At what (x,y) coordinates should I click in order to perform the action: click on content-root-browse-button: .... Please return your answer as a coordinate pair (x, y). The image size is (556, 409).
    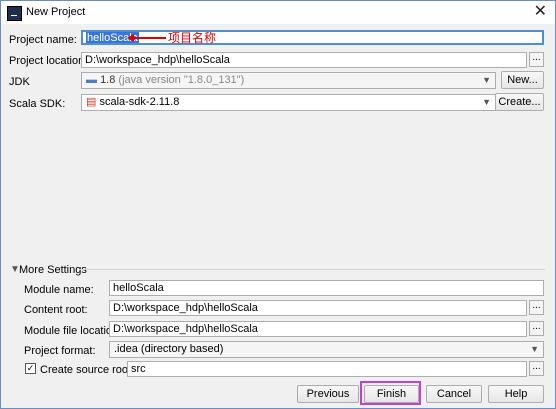
    Looking at the image, I should click on (536, 307).